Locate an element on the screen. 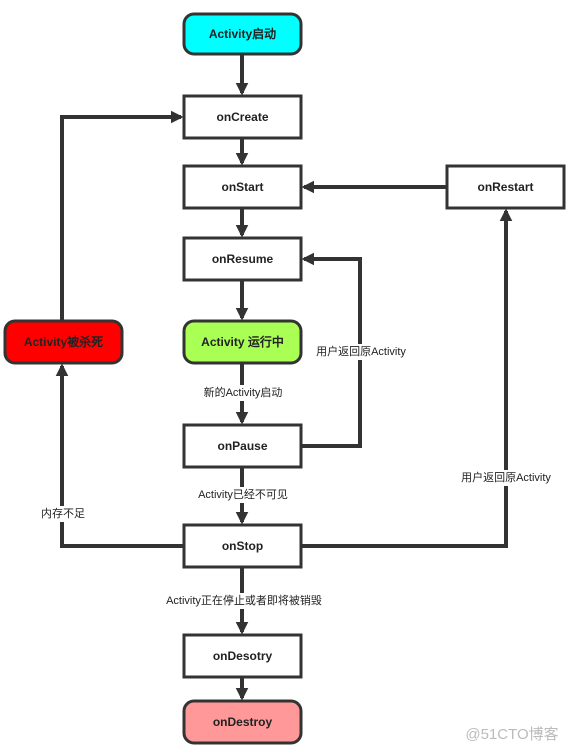  svg-text: Activity 运行中 is located at coordinates (242, 341).